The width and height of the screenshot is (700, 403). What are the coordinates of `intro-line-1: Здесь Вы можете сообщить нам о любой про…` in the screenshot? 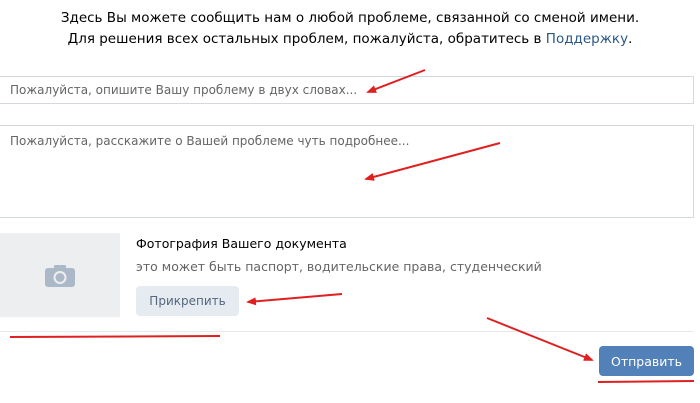 It's located at (350, 18).